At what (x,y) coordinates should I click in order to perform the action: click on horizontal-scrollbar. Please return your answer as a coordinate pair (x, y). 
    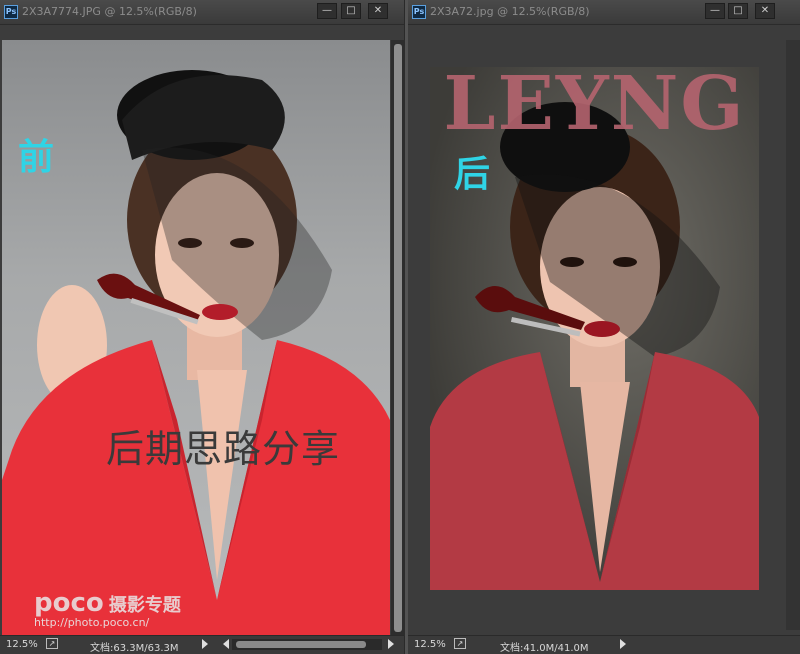
    Looking at the image, I should click on (307, 644).